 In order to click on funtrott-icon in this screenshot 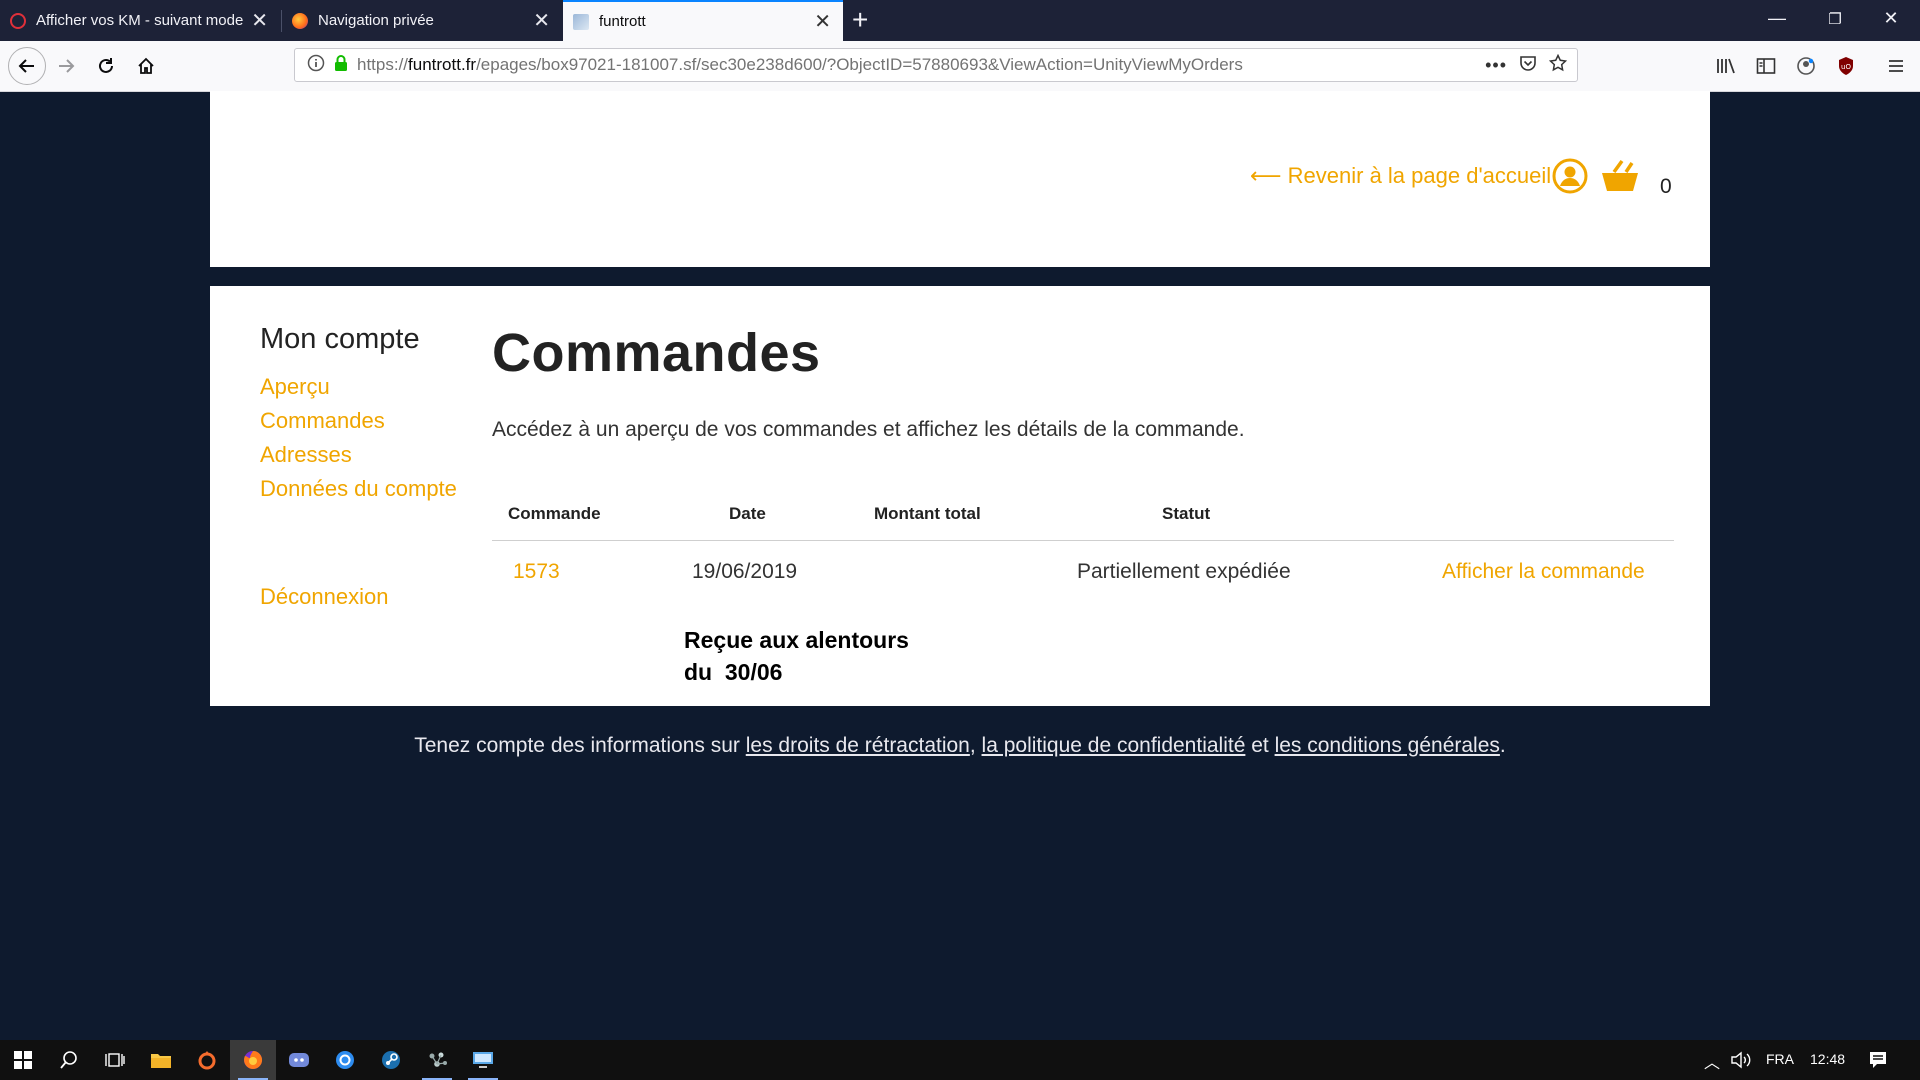, I will do `click(581, 21)`.